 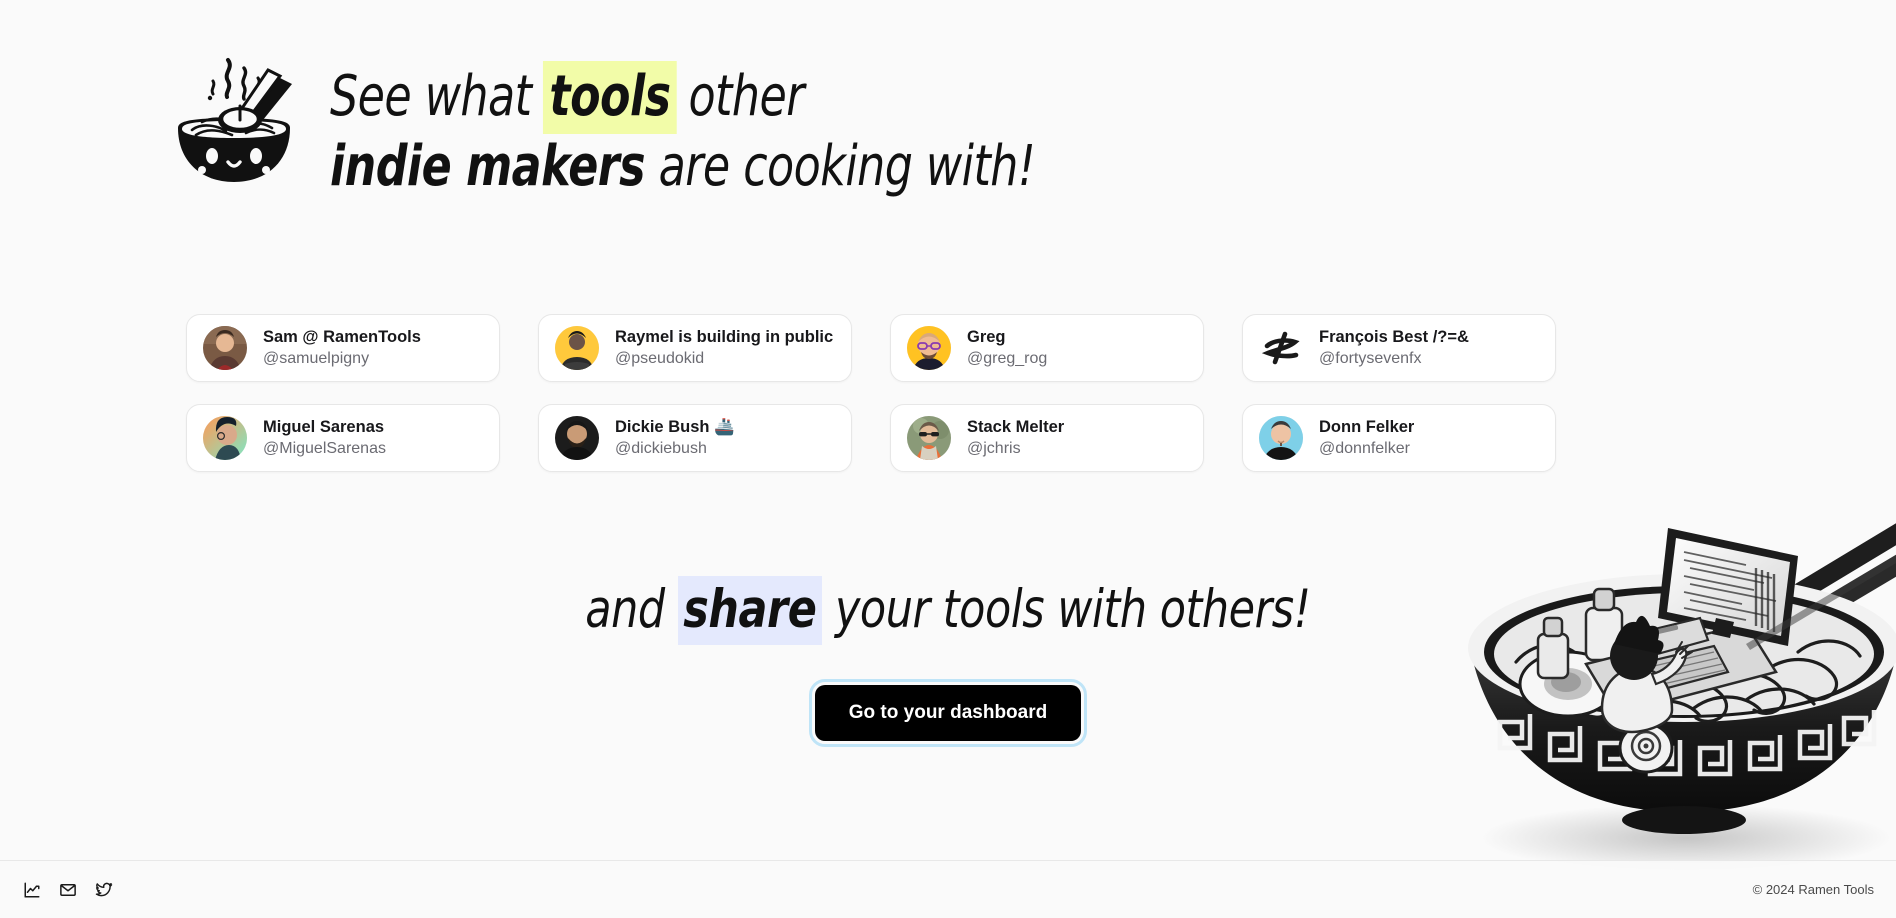 I want to click on headline-line-1: See what tools other, so click(x=682, y=97).